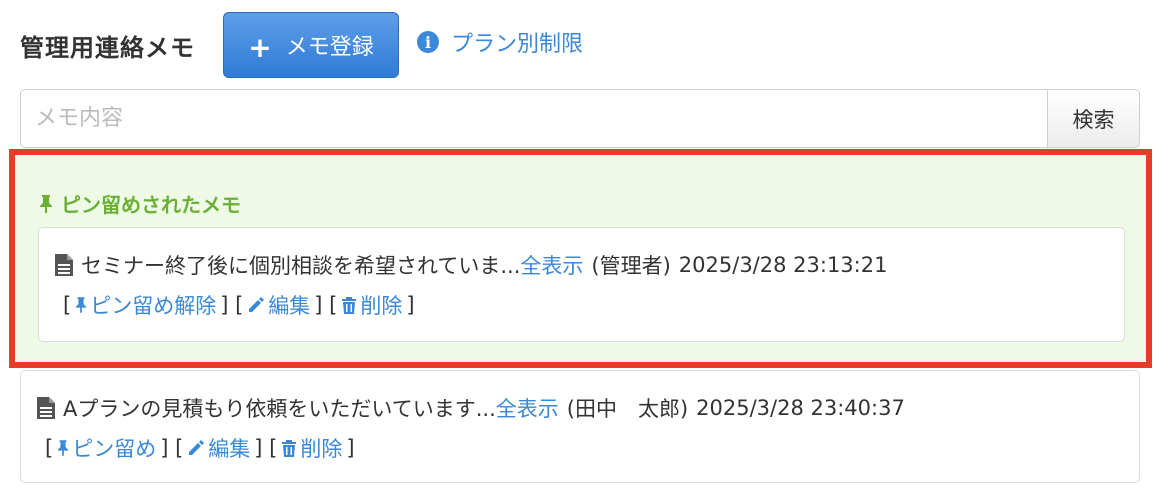 The width and height of the screenshot is (1160, 500). I want to click on memo-actions: [ ピン留め解除 ] [ 編集 ] [ 削除 ], so click(239, 305).